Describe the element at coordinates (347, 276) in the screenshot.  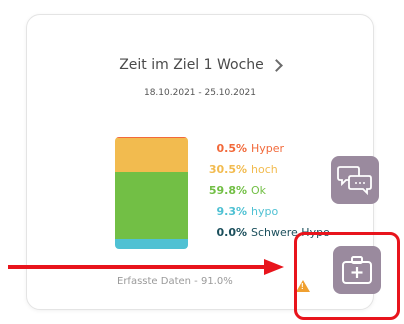
I see `annotation-highlight-box` at that location.